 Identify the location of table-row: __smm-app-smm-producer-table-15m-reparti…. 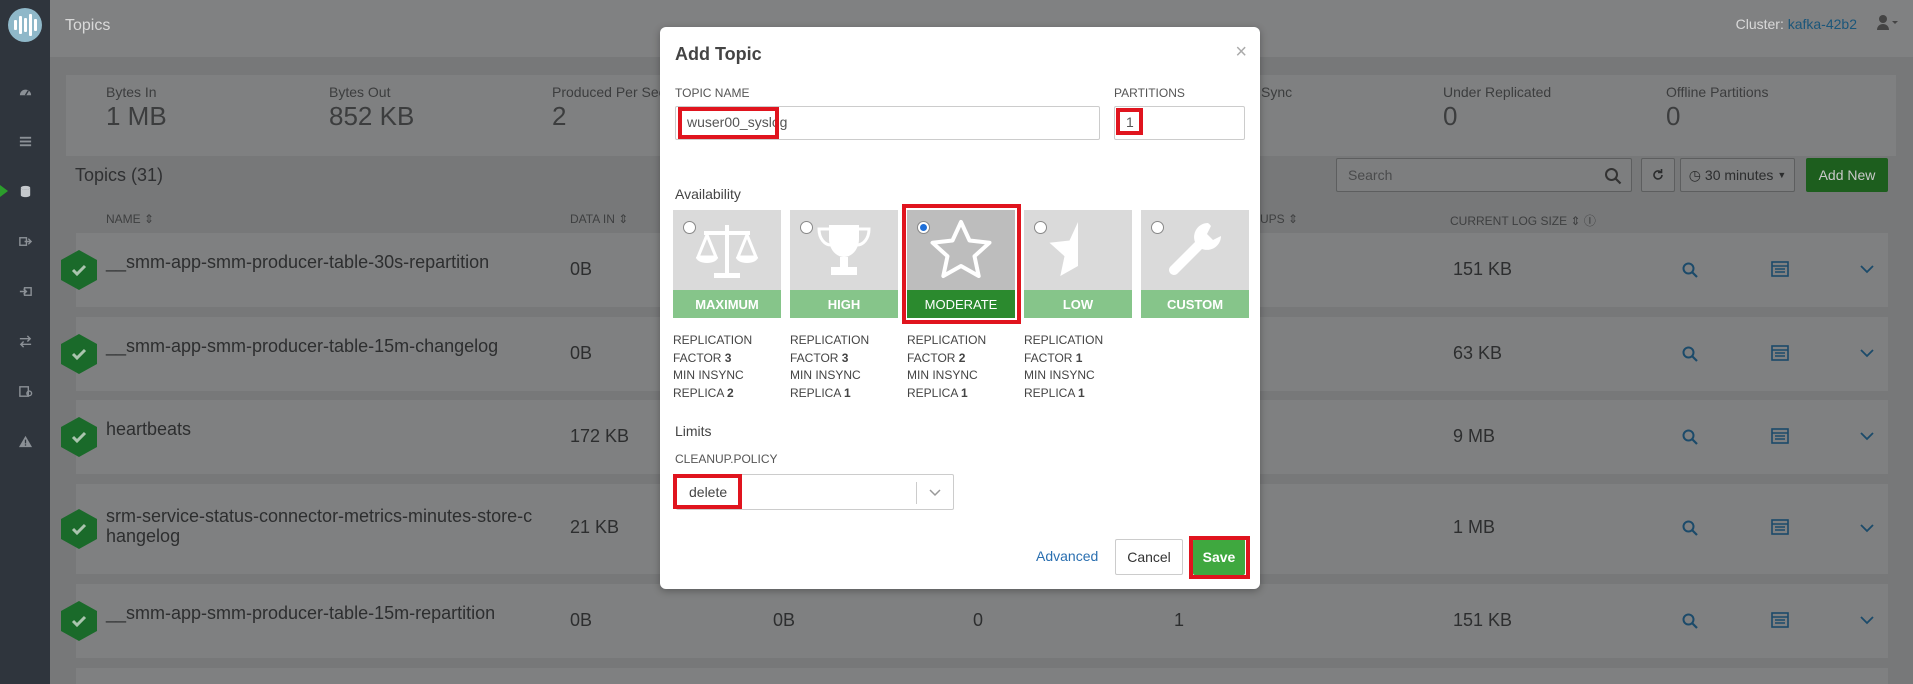
(974, 621).